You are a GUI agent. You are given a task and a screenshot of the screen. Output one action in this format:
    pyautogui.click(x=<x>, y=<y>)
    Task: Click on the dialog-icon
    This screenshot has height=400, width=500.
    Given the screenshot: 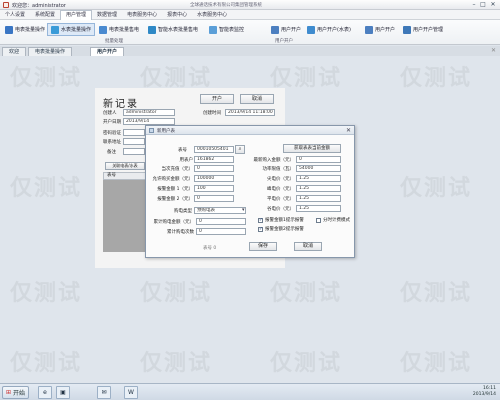 What is the action you would take?
    pyautogui.click(x=151, y=130)
    